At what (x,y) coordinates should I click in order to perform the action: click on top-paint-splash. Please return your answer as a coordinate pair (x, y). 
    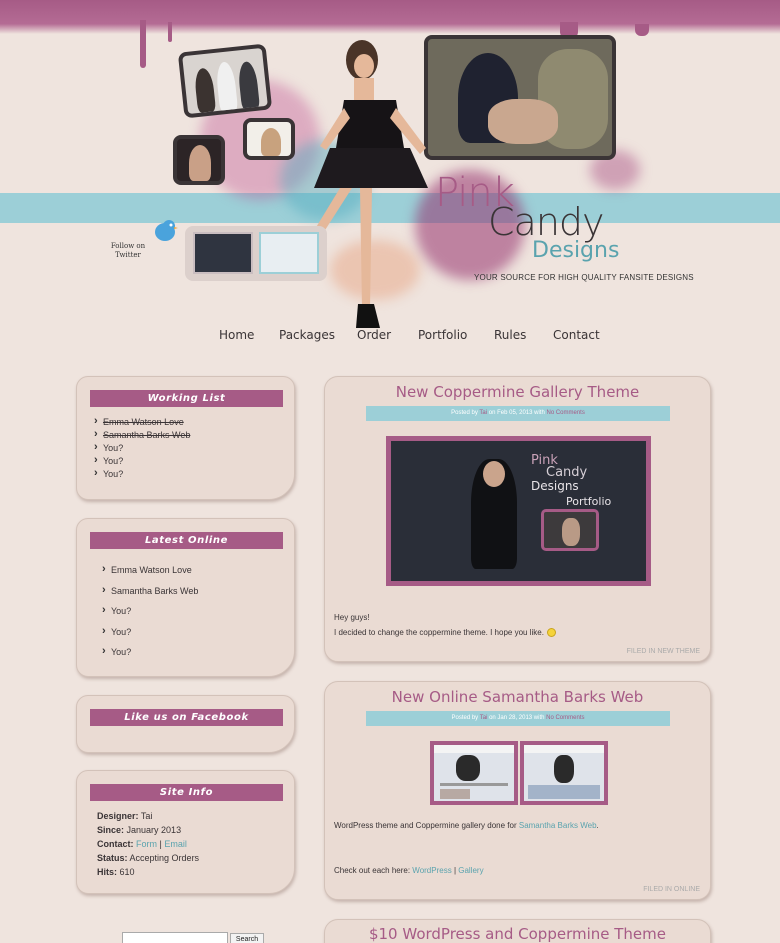
    Looking at the image, I should click on (390, 17).